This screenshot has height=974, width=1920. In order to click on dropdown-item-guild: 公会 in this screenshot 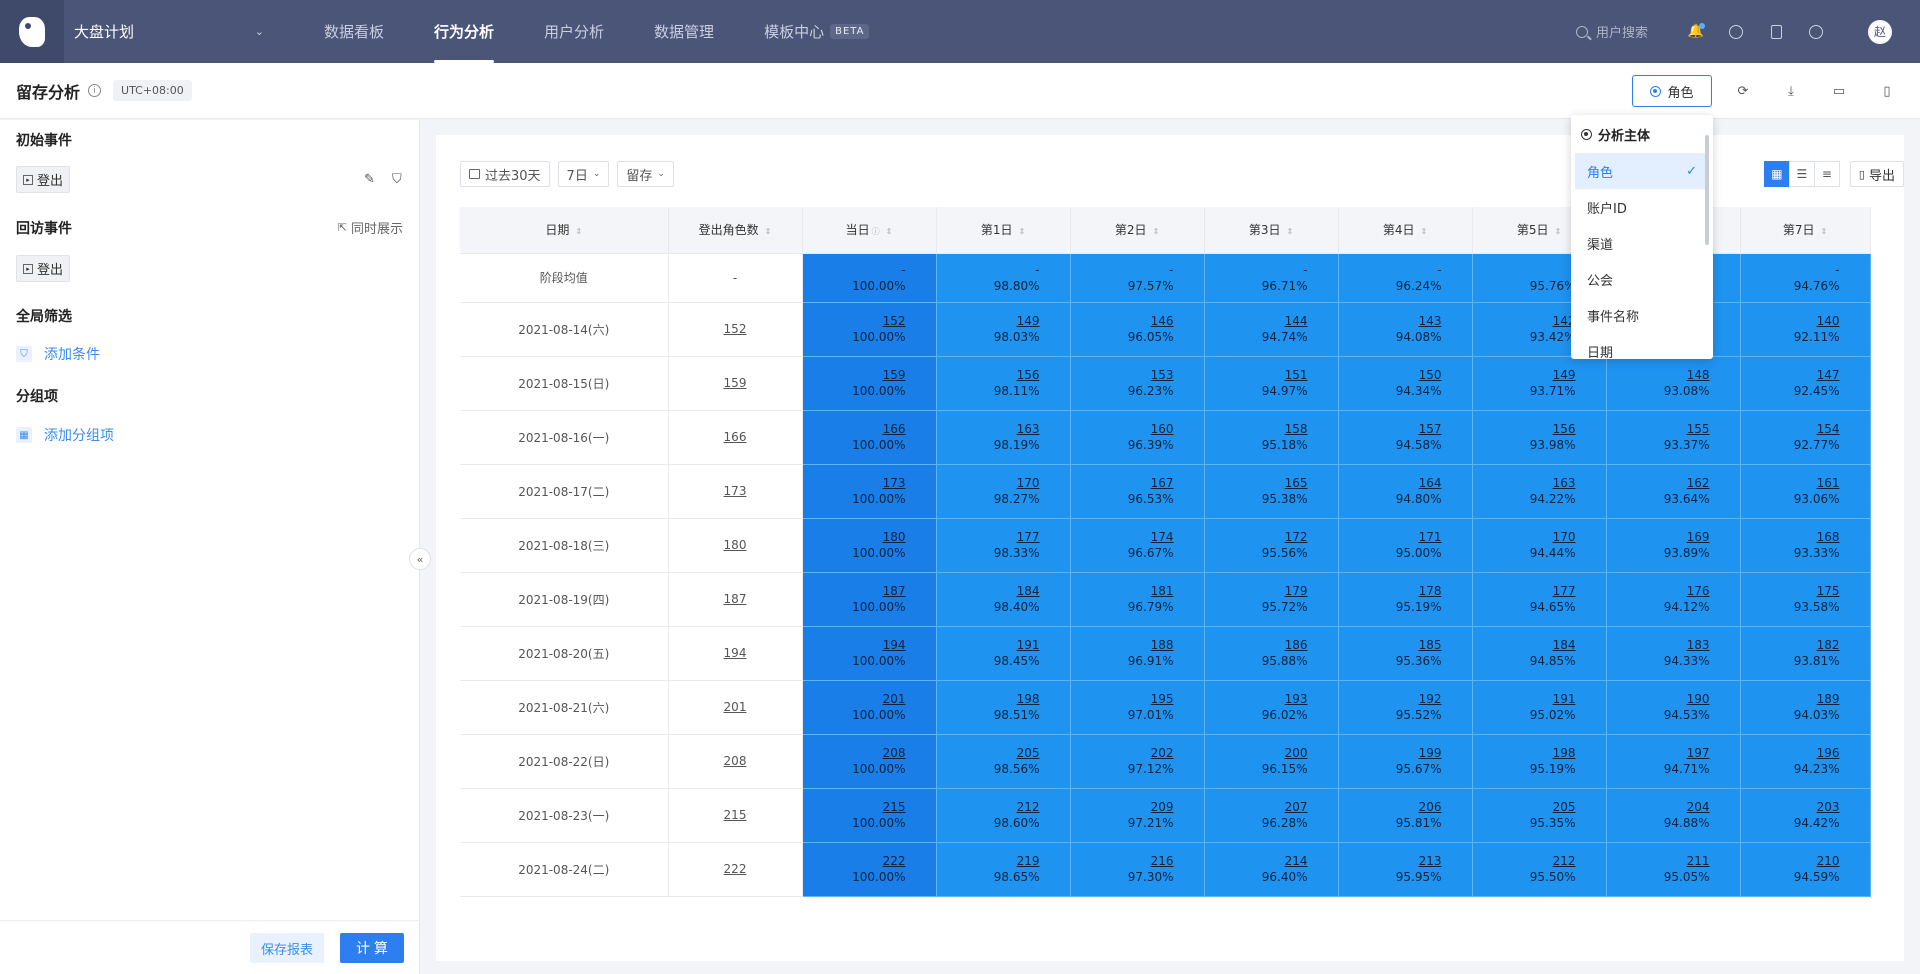, I will do `click(1641, 279)`.